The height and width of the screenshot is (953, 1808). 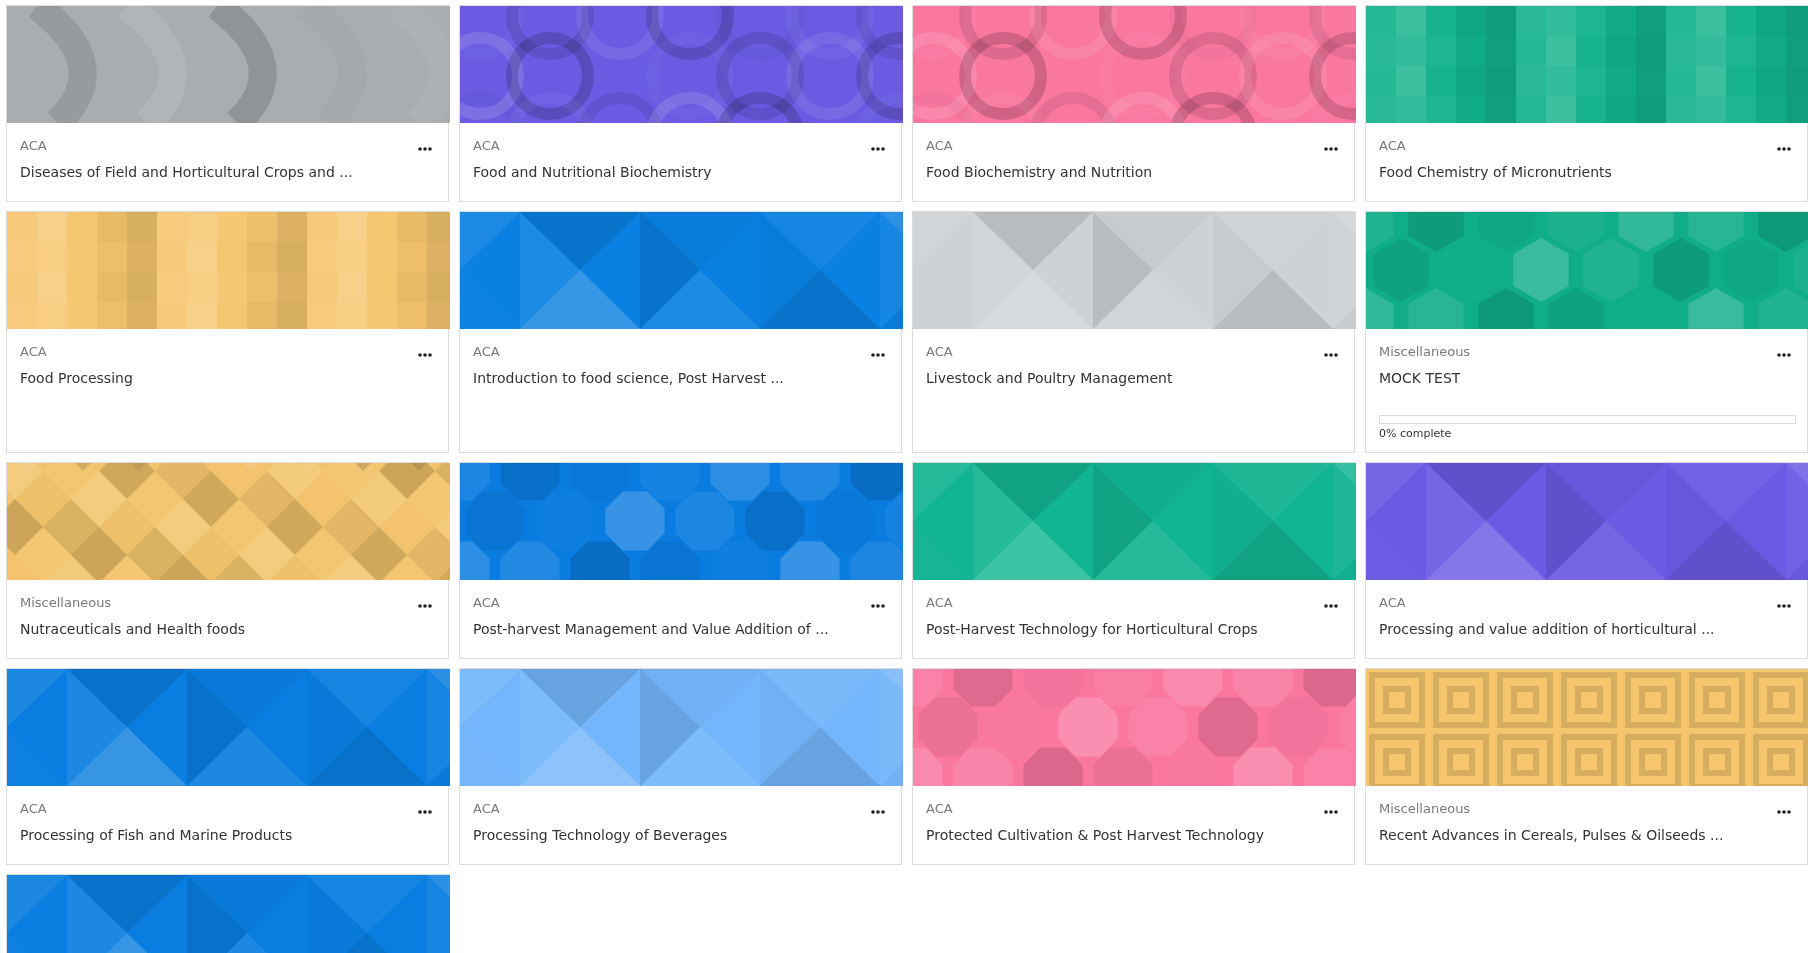 I want to click on course-card: ACA Processing of Fish and Marine Products, so click(x=227, y=766).